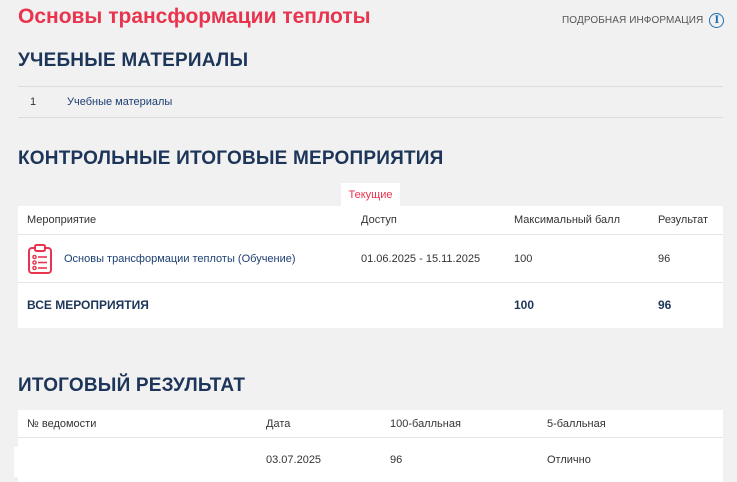 The image size is (737, 482). I want to click on clipboard-list-icon, so click(40, 259).